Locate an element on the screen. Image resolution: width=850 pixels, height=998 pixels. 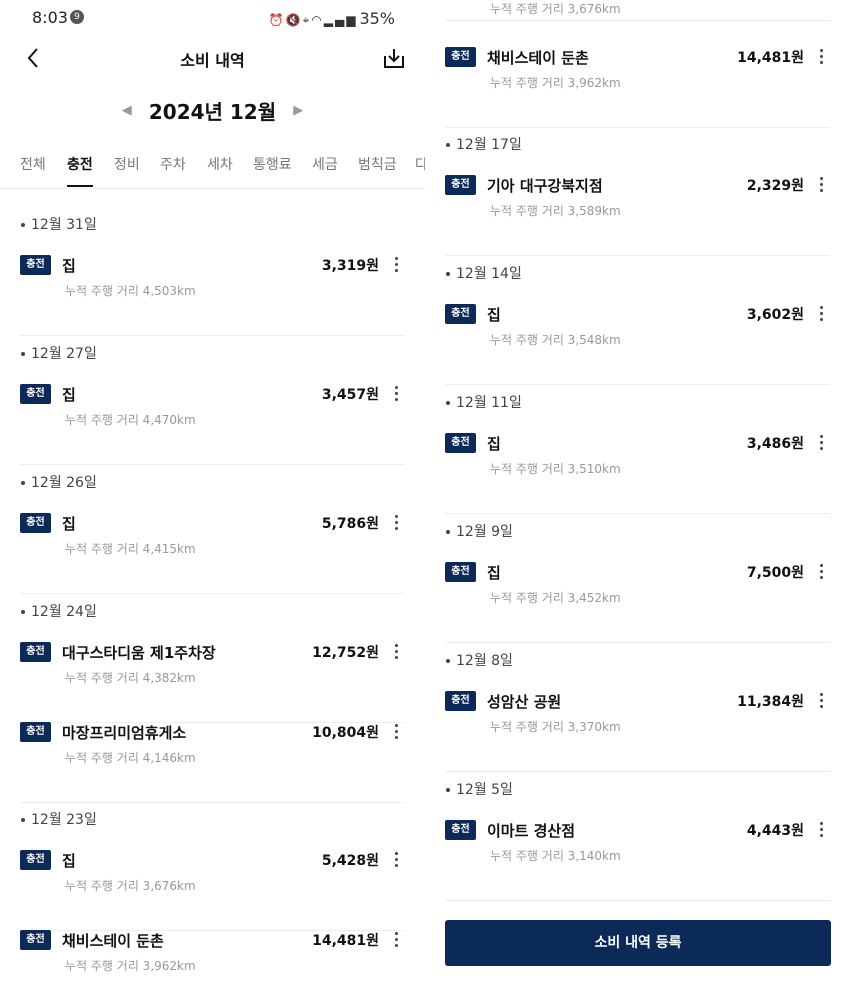
next-month-icon: ▶ is located at coordinates (298, 110).